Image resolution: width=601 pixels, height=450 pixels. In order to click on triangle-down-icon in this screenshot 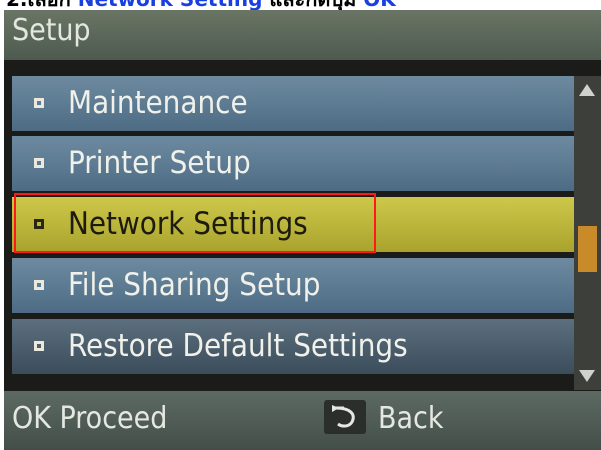, I will do `click(587, 376)`.